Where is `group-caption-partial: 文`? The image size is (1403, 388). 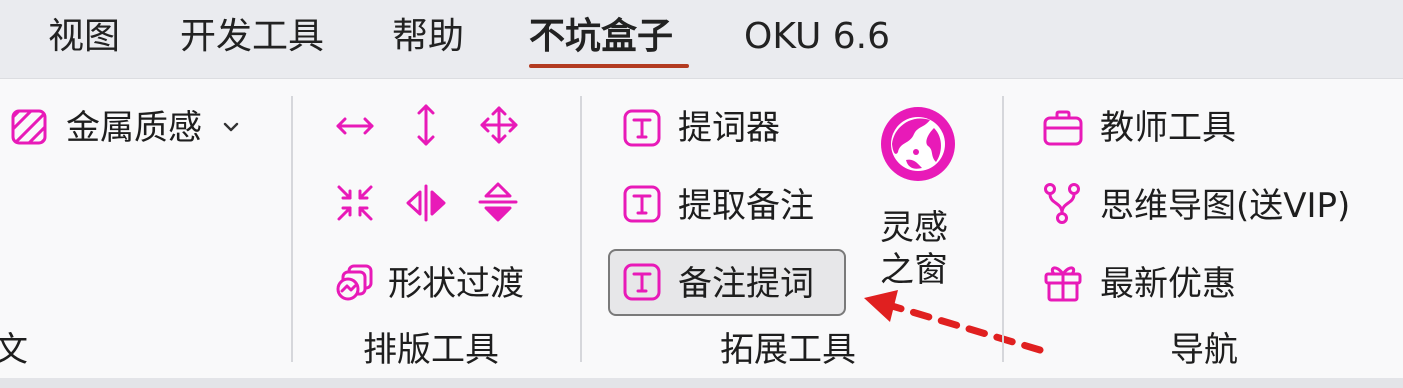
group-caption-partial: 文 is located at coordinates (14, 350).